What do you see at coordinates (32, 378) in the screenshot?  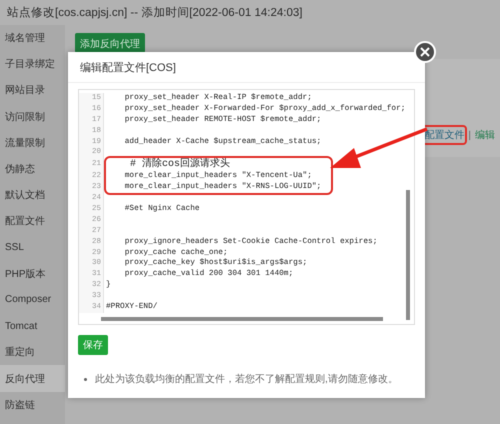 I see `sidebar-item: 反向代理` at bounding box center [32, 378].